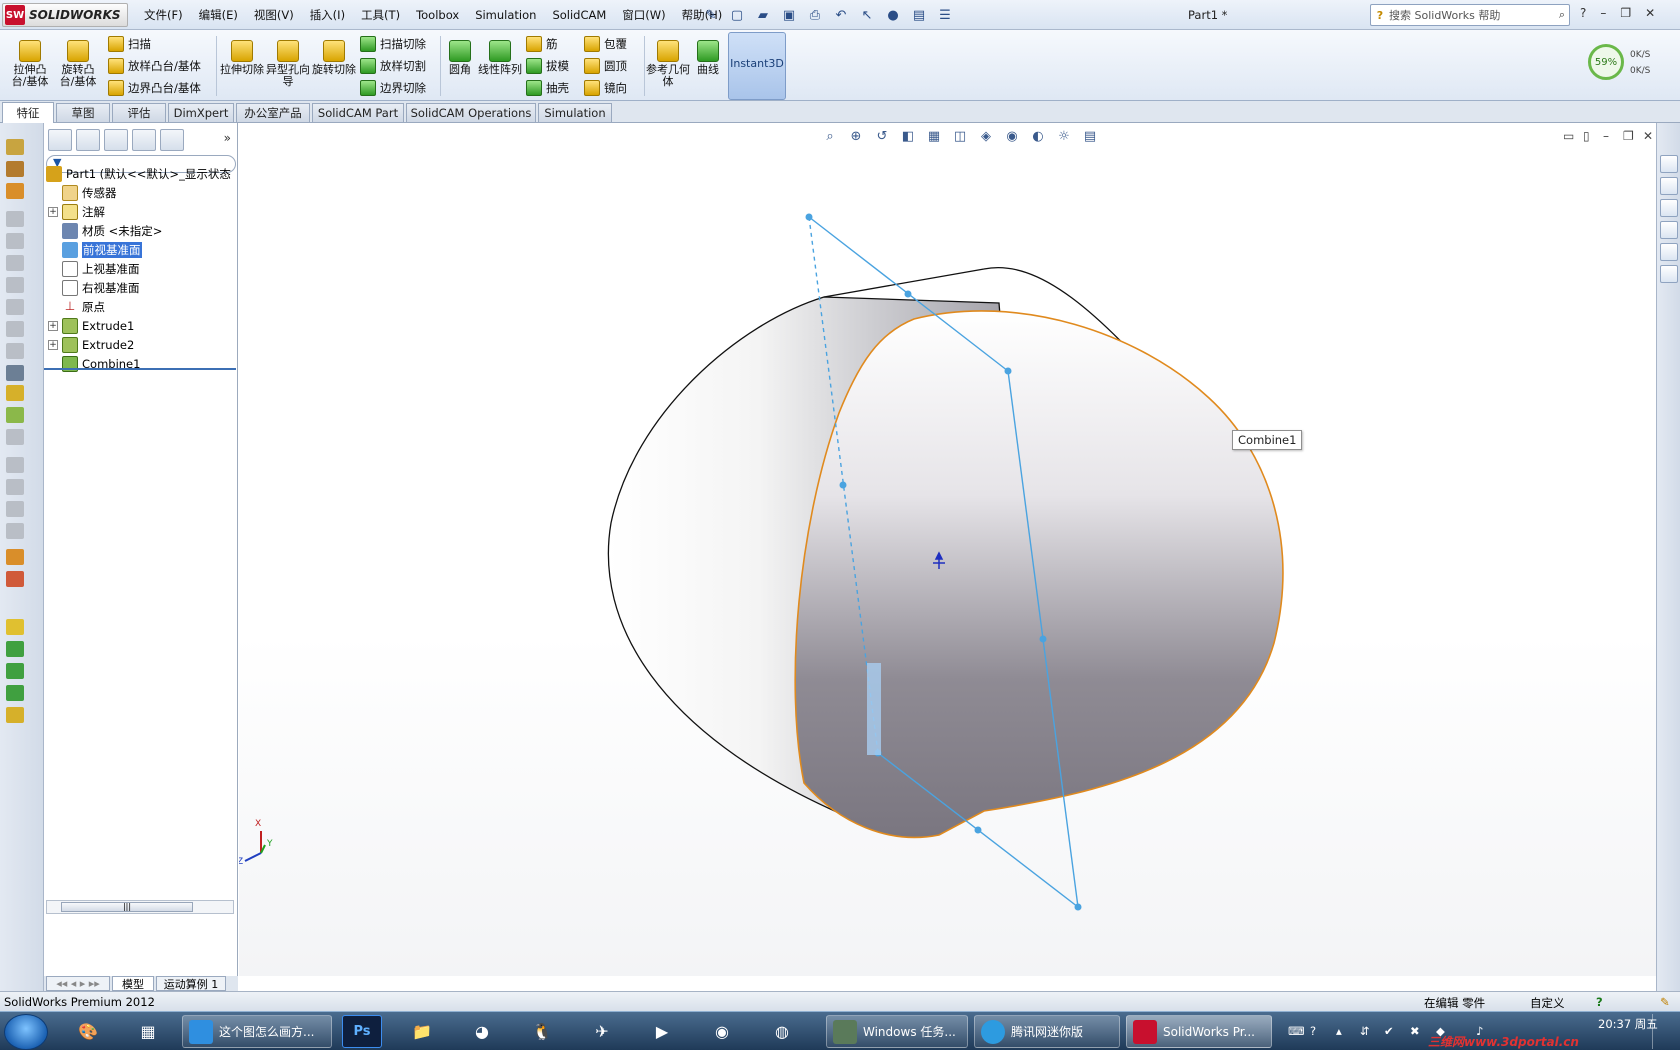 Image resolution: width=1680 pixels, height=1050 pixels. What do you see at coordinates (1415, 1031) in the screenshot?
I see `shield-tray-icon: ✖` at bounding box center [1415, 1031].